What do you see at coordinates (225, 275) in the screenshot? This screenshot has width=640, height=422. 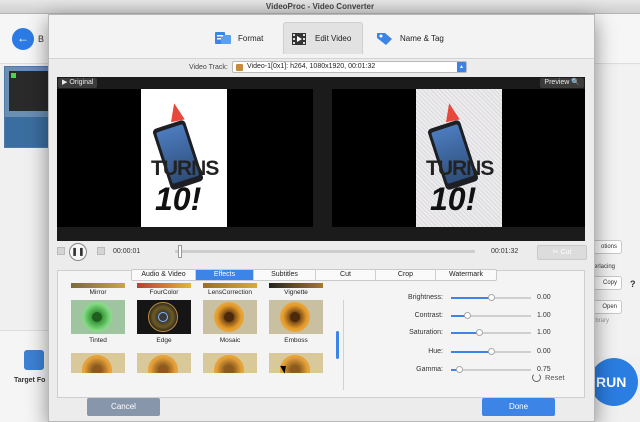 I see `subtab-effects: Effects` at bounding box center [225, 275].